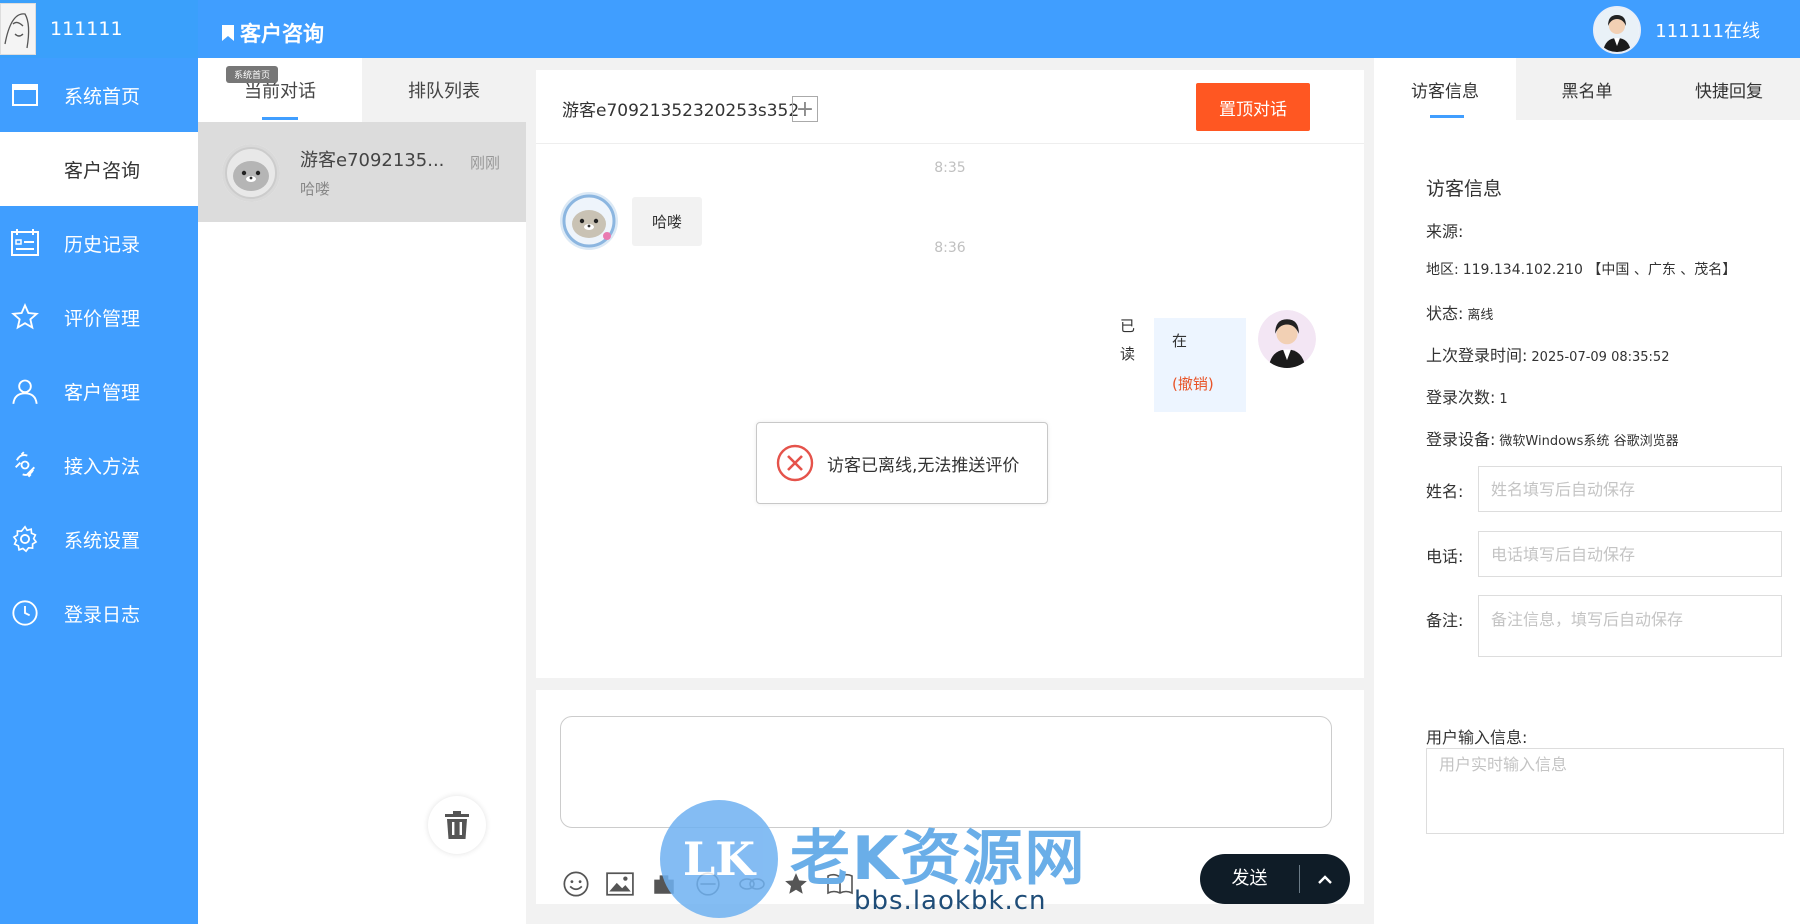 The image size is (1800, 924). What do you see at coordinates (805, 109) in the screenshot?
I see `add-icon: +` at bounding box center [805, 109].